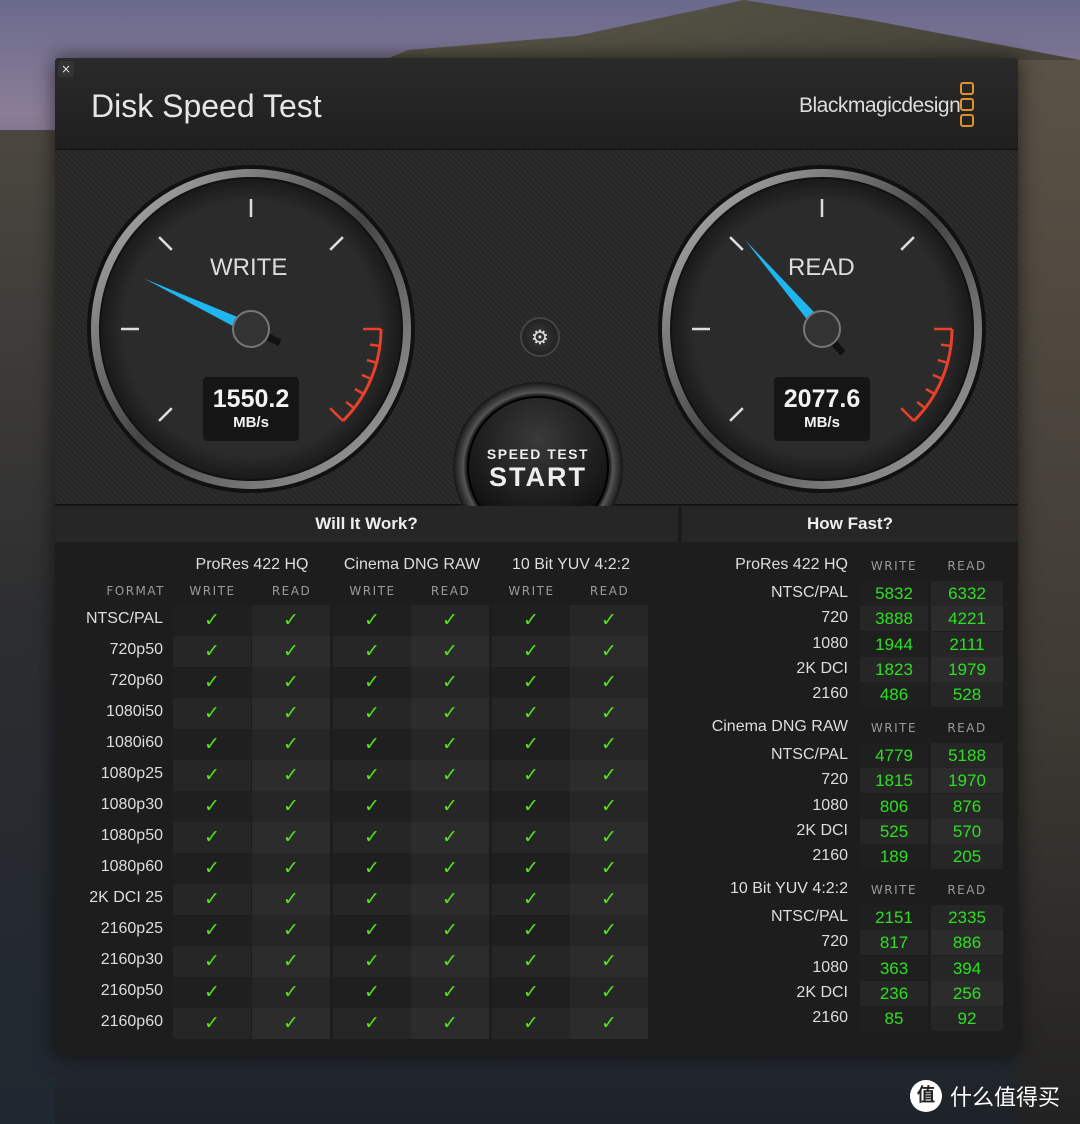 The width and height of the screenshot is (1080, 1124). What do you see at coordinates (131, 773) in the screenshot?
I see `format-label: 1080p25` at bounding box center [131, 773].